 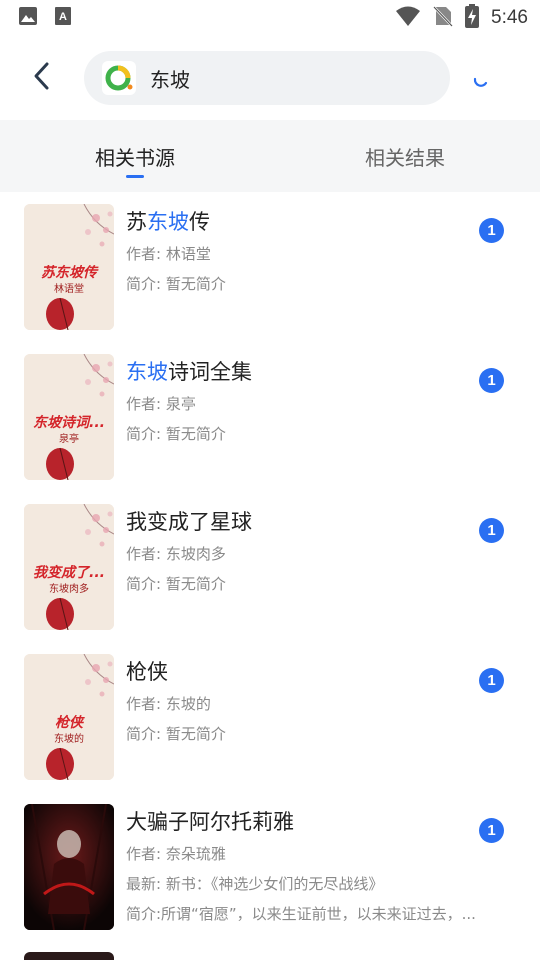 I want to click on back-button, so click(x=42, y=78).